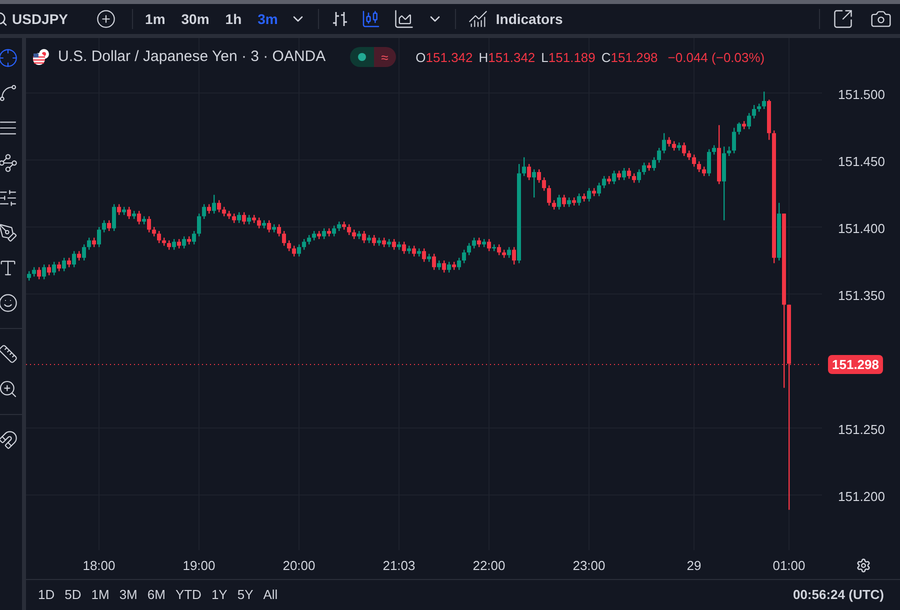 Image resolution: width=900 pixels, height=610 pixels. I want to click on area-chart-icon, so click(403, 19).